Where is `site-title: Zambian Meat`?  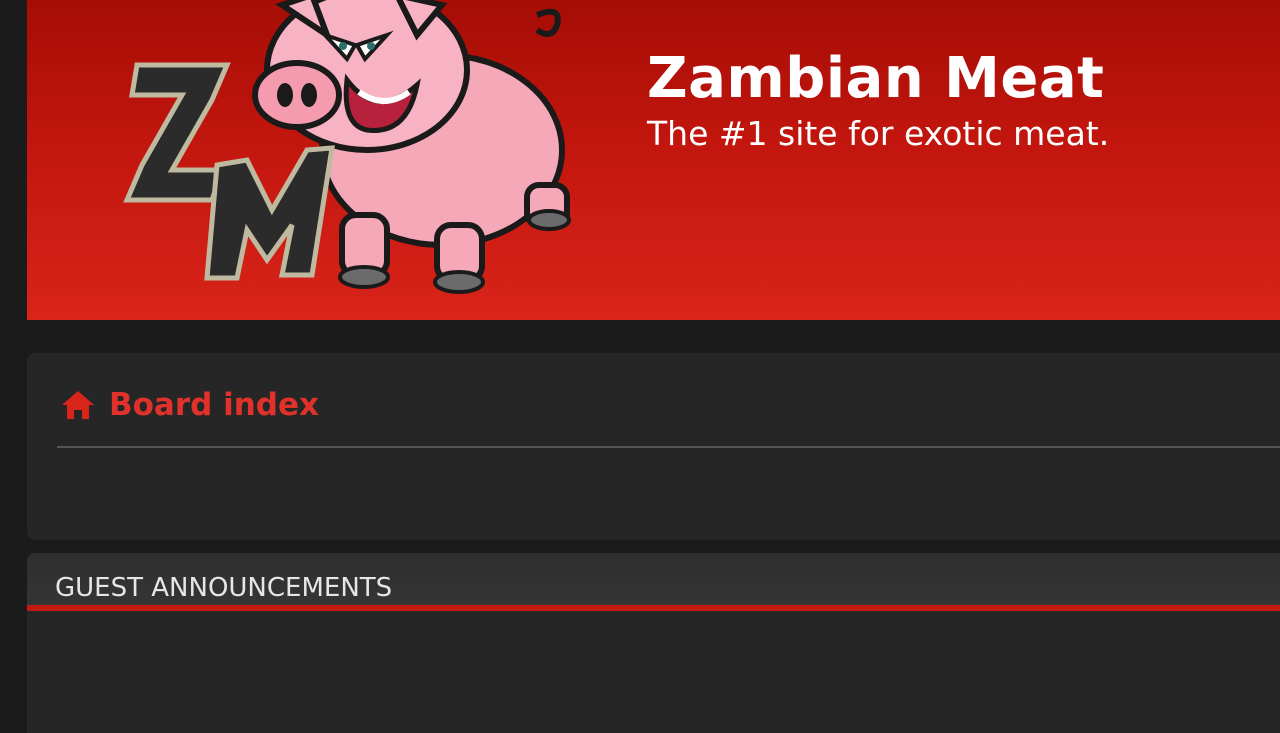 site-title: Zambian Meat is located at coordinates (875, 78).